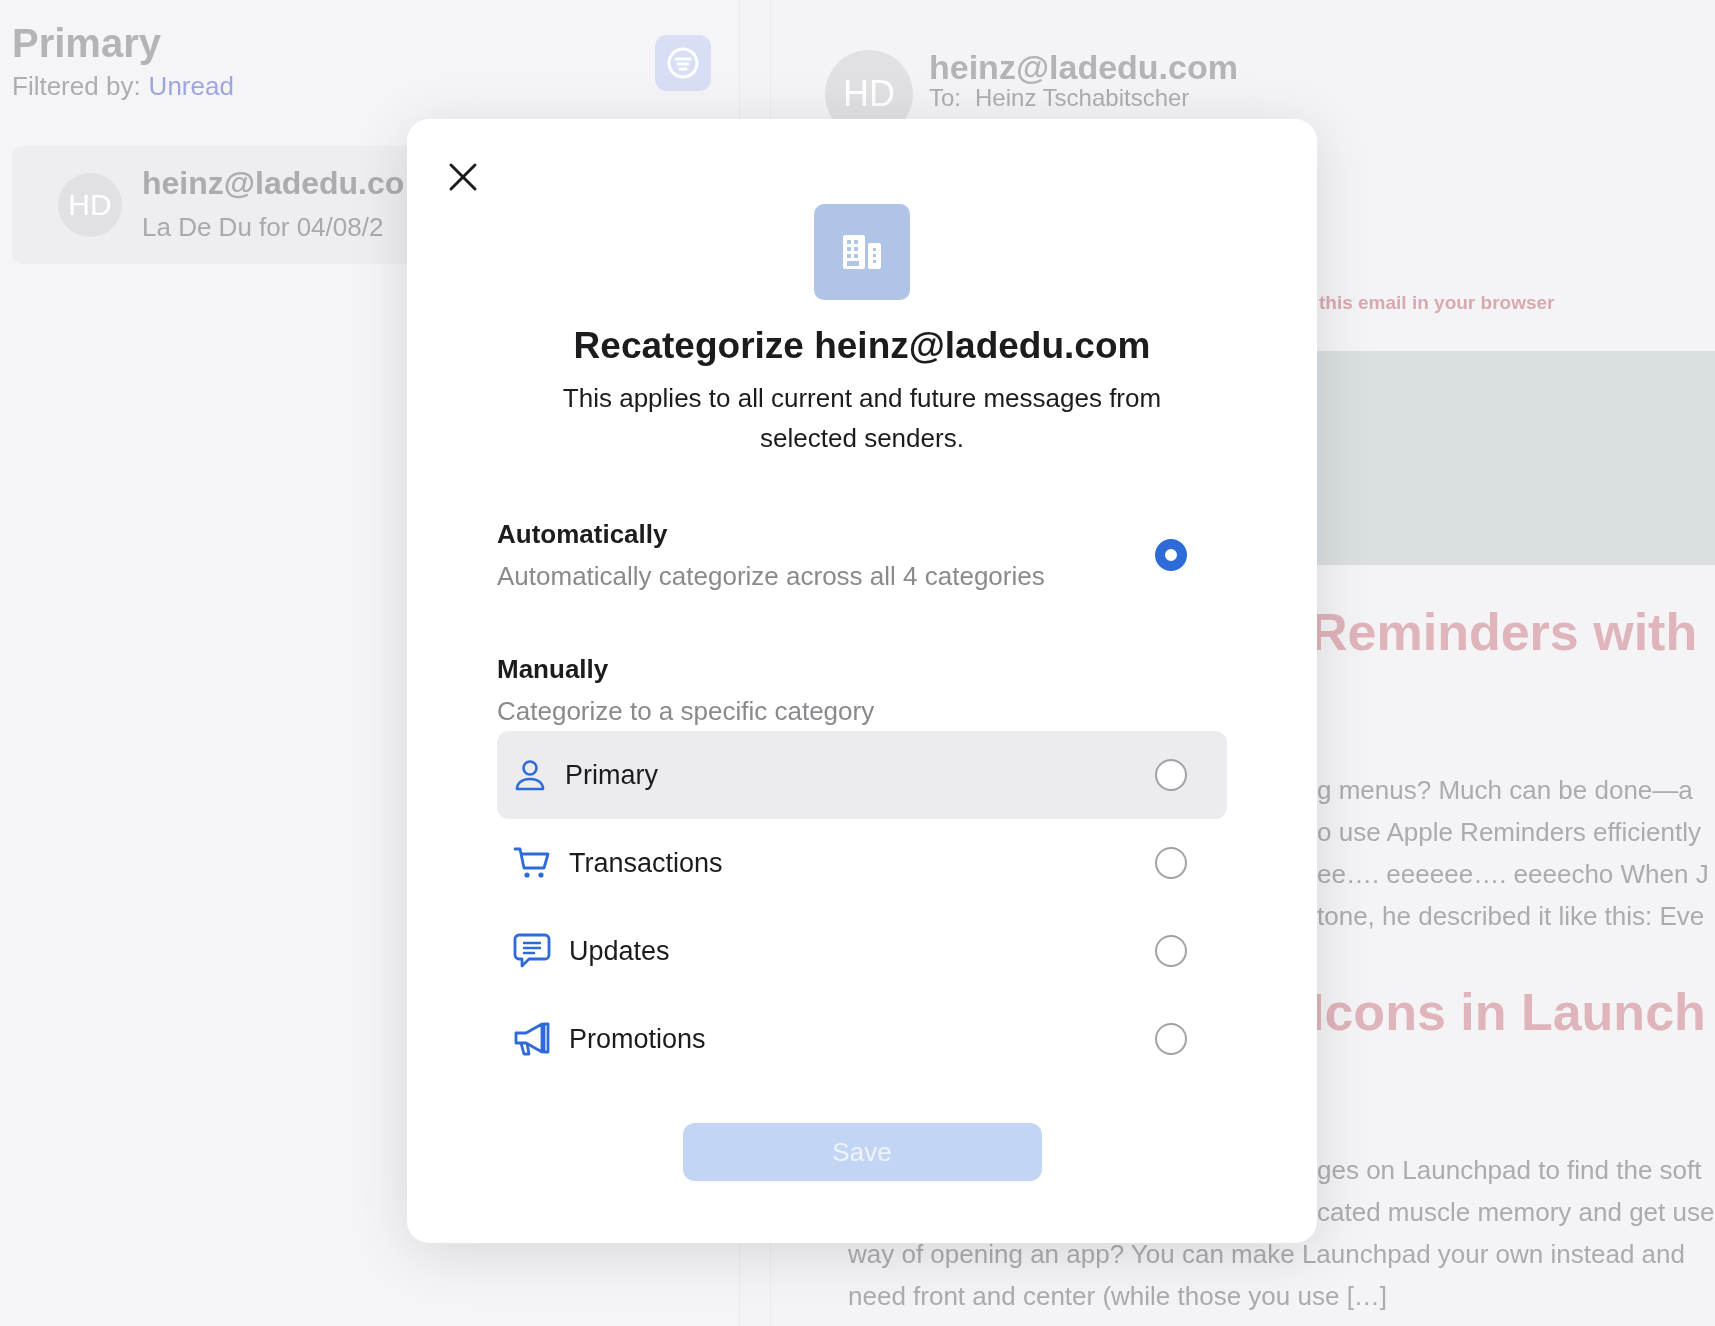 The image size is (1715, 1326). Describe the element at coordinates (1504, 632) in the screenshot. I see `article-heading: Reminders with` at that location.